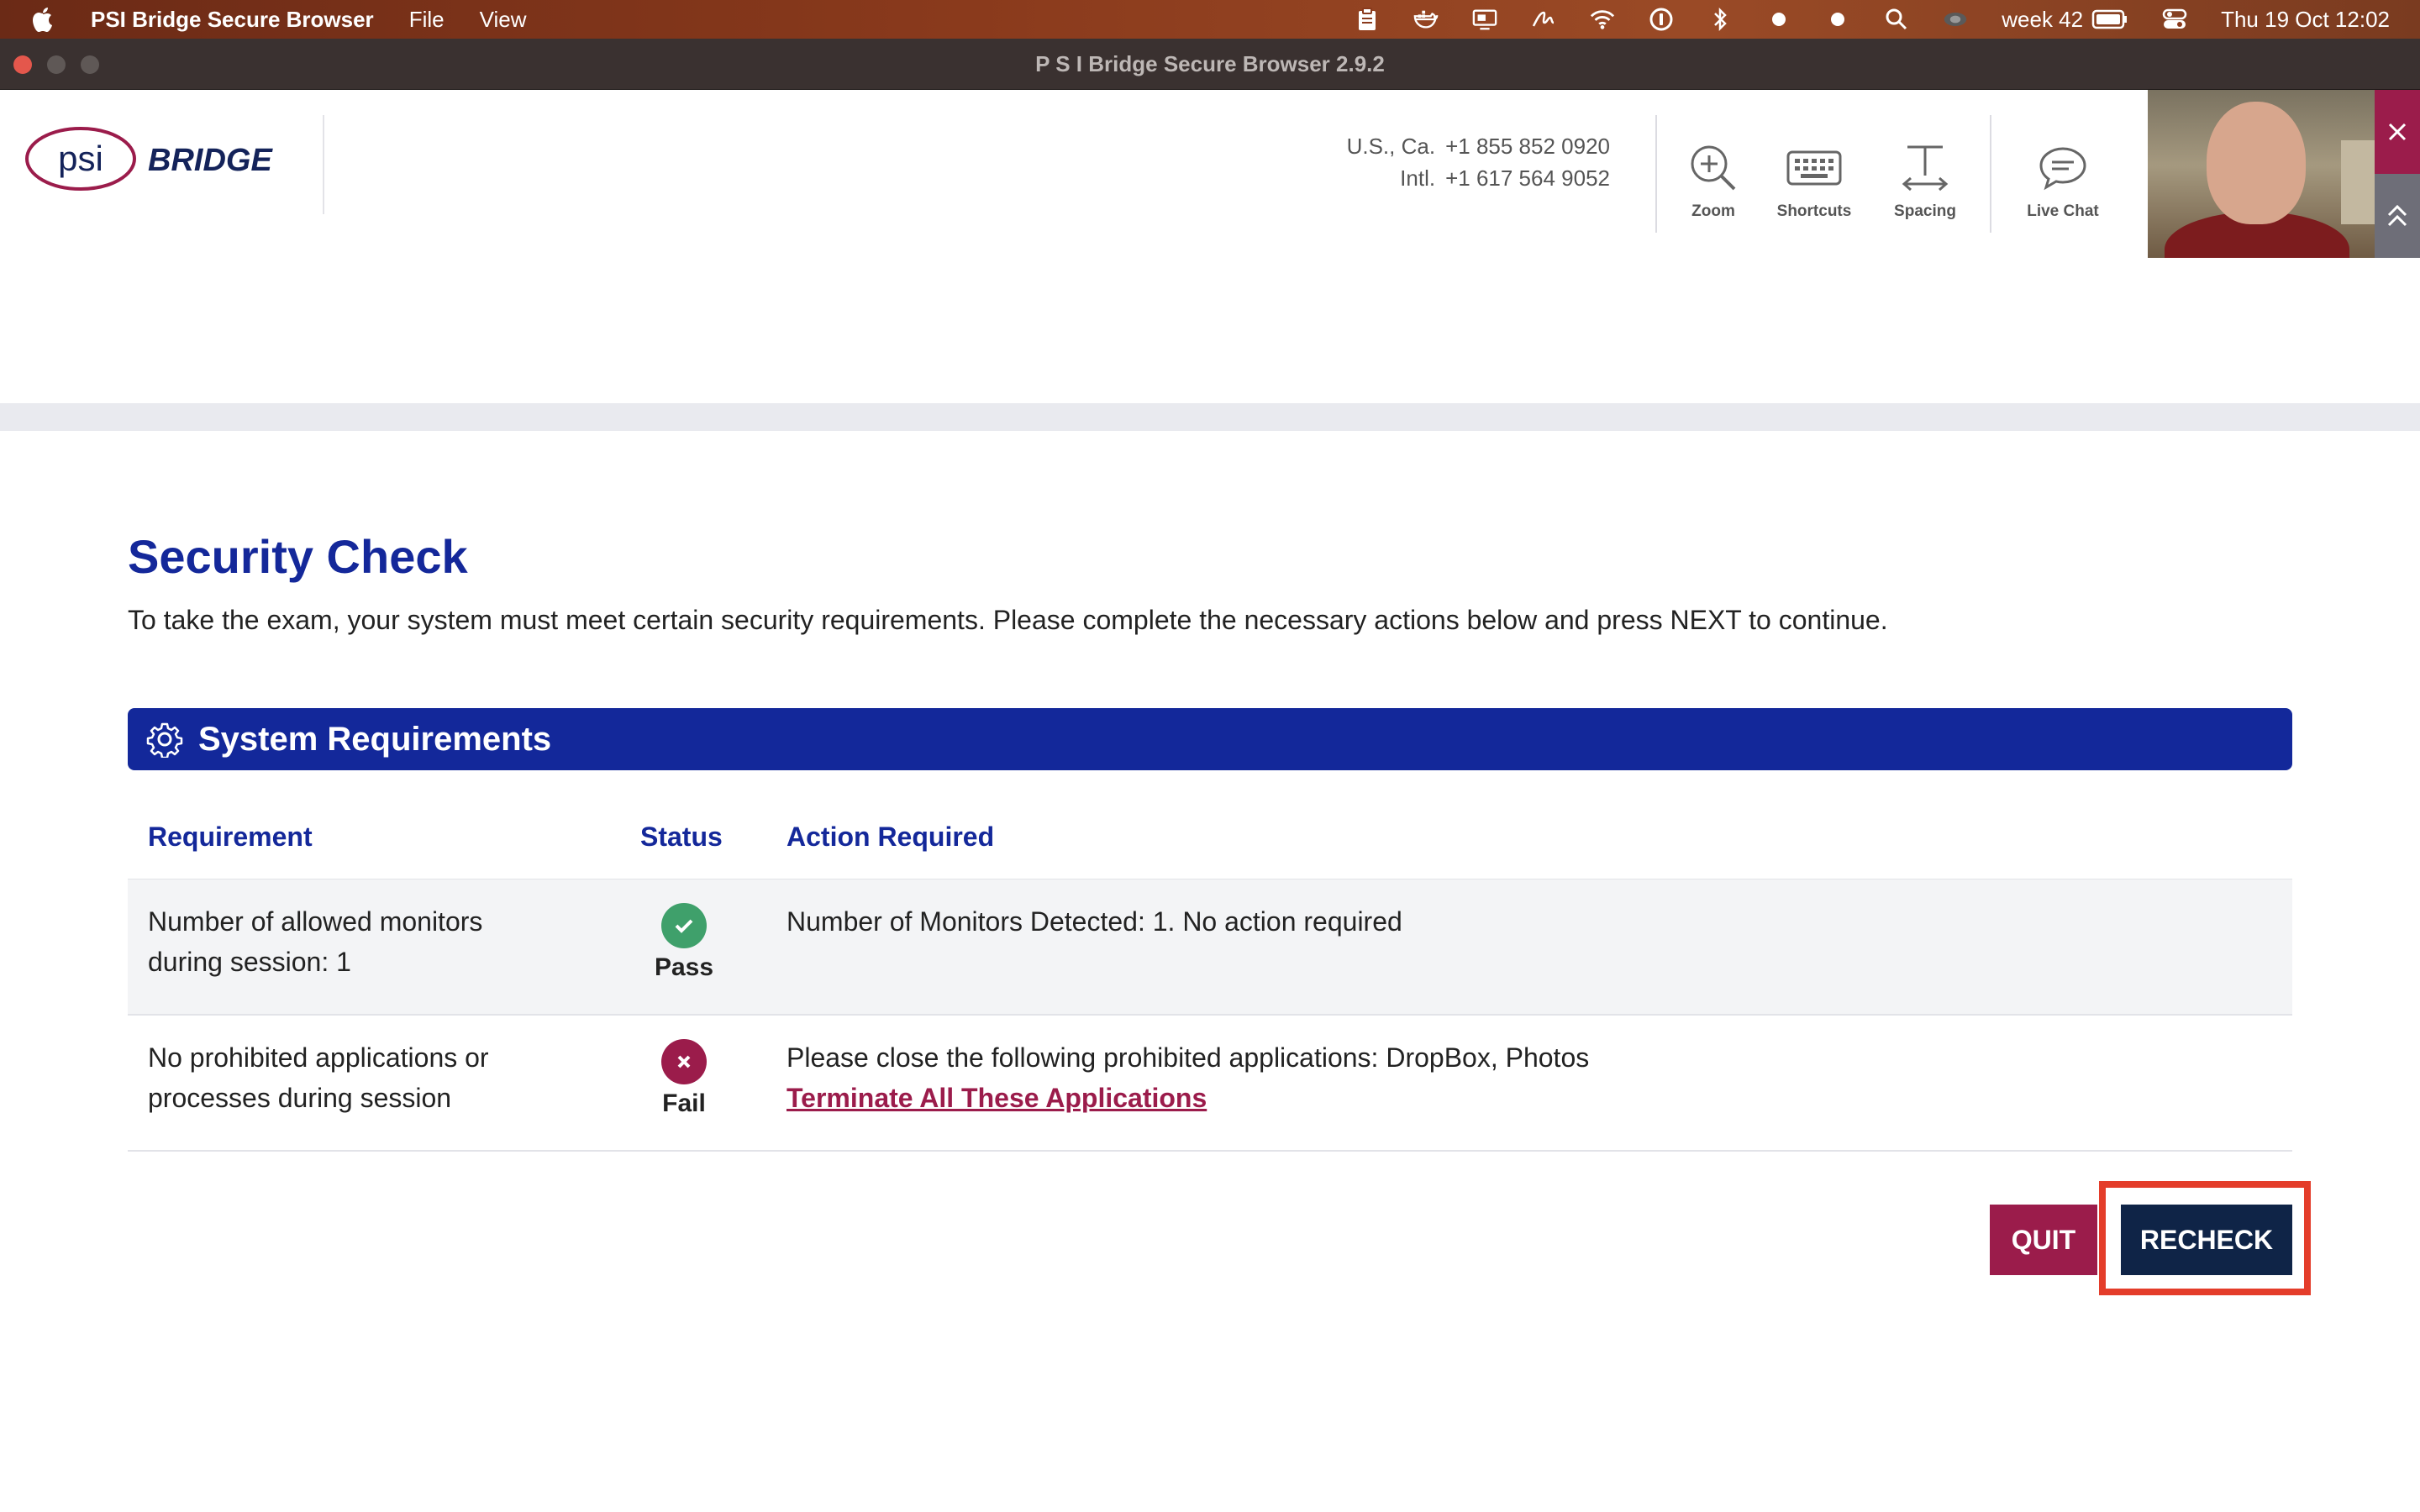 The width and height of the screenshot is (2420, 1512). What do you see at coordinates (2207, 1240) in the screenshot?
I see `recheck-button: RECHECK` at bounding box center [2207, 1240].